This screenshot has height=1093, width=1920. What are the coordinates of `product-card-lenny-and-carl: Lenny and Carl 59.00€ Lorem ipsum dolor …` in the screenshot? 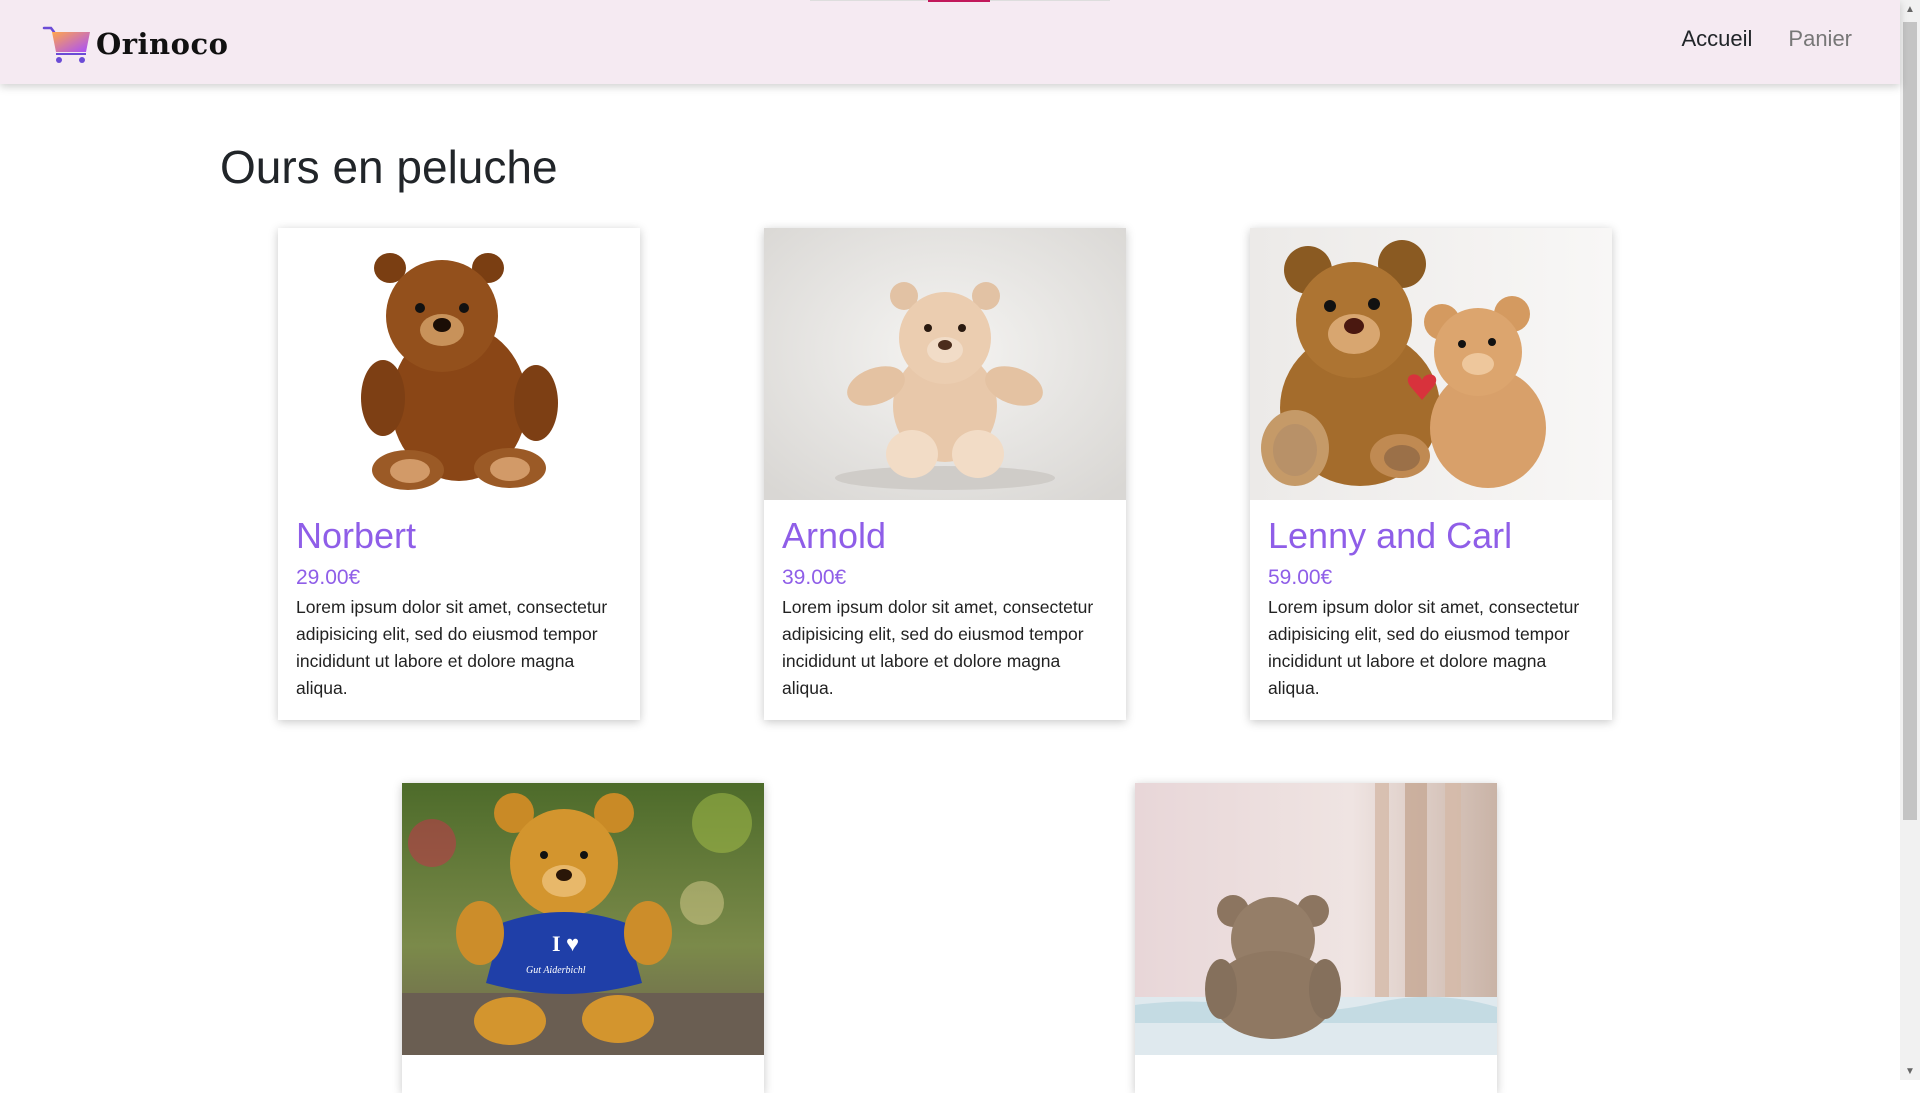 It's located at (1431, 474).